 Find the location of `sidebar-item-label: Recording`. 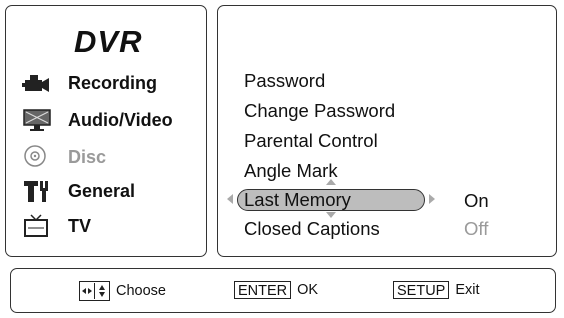

sidebar-item-label: Recording is located at coordinates (113, 82).